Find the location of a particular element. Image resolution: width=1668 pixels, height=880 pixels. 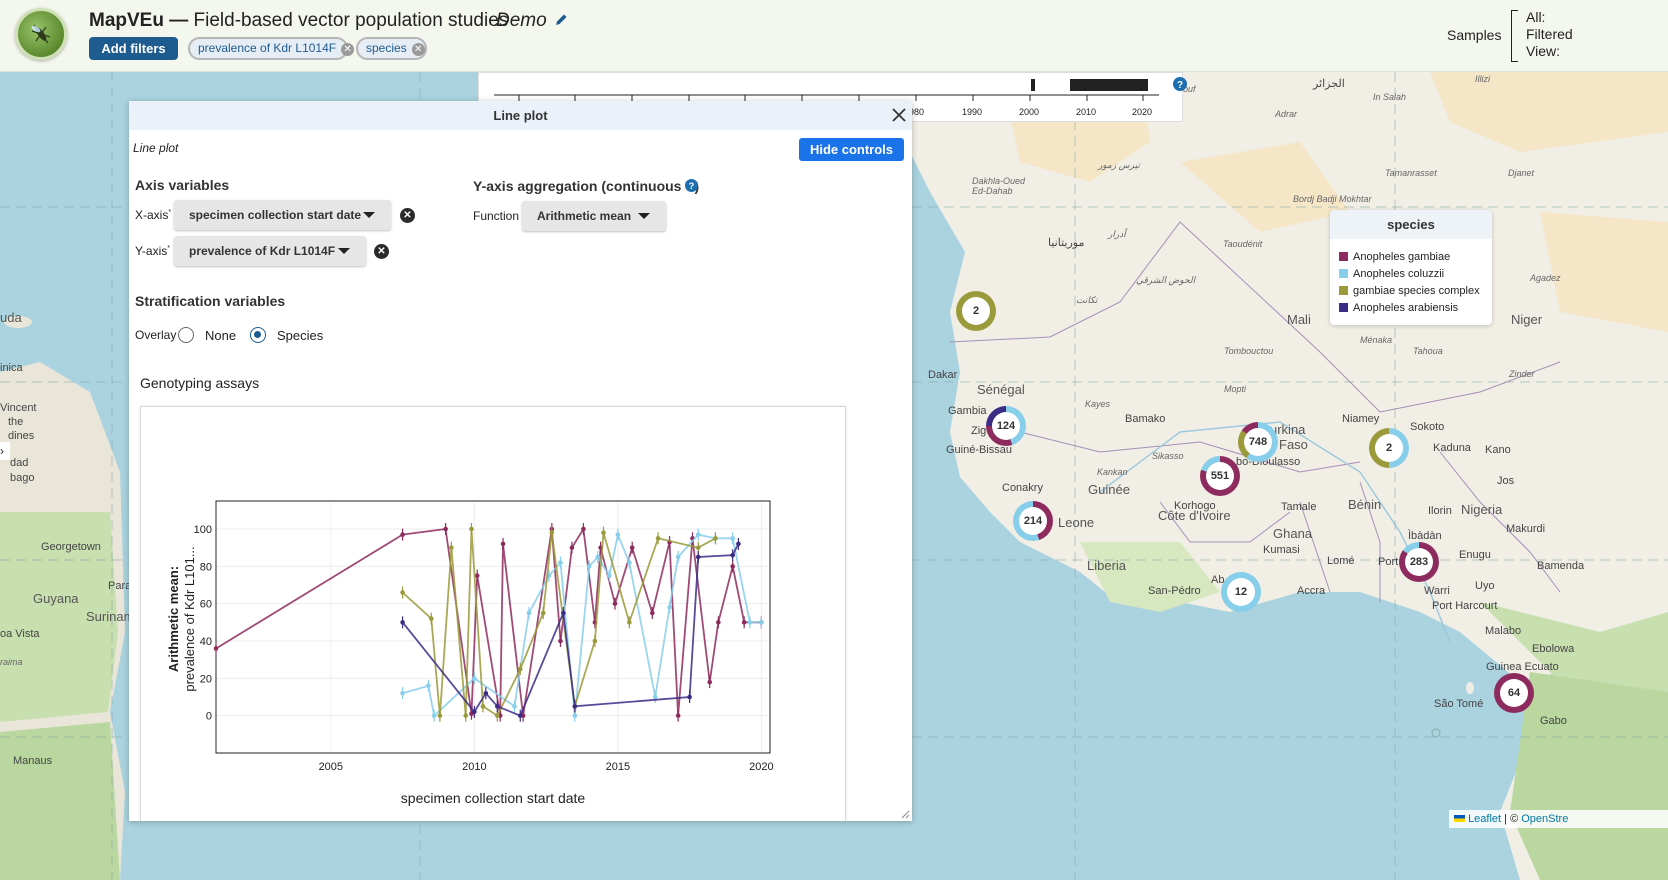

cluster-marker: 283 is located at coordinates (1419, 562).